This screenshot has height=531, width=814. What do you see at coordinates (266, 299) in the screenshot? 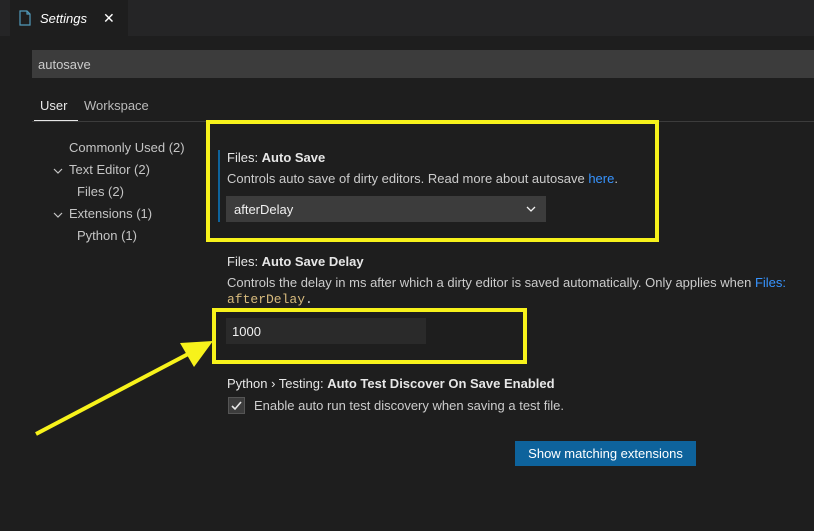
I see `code-value: afterDelay` at bounding box center [266, 299].